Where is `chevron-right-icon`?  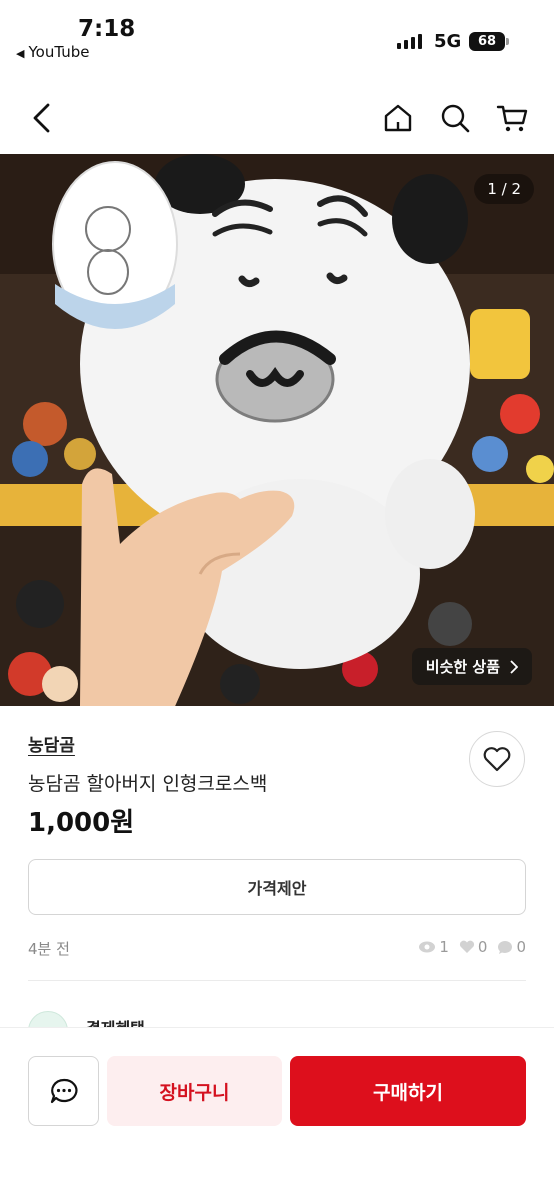
chevron-right-icon is located at coordinates (514, 666).